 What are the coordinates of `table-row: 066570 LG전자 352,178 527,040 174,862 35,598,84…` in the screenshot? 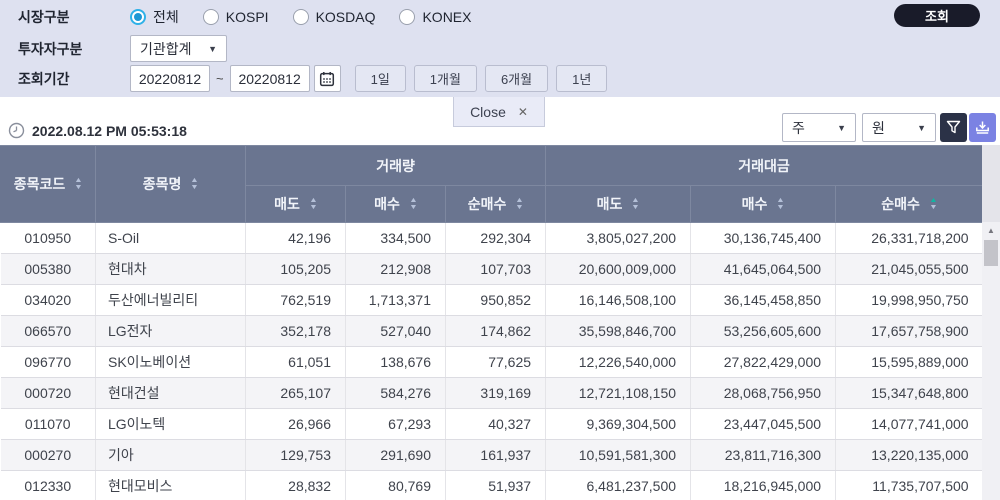 It's located at (491, 331).